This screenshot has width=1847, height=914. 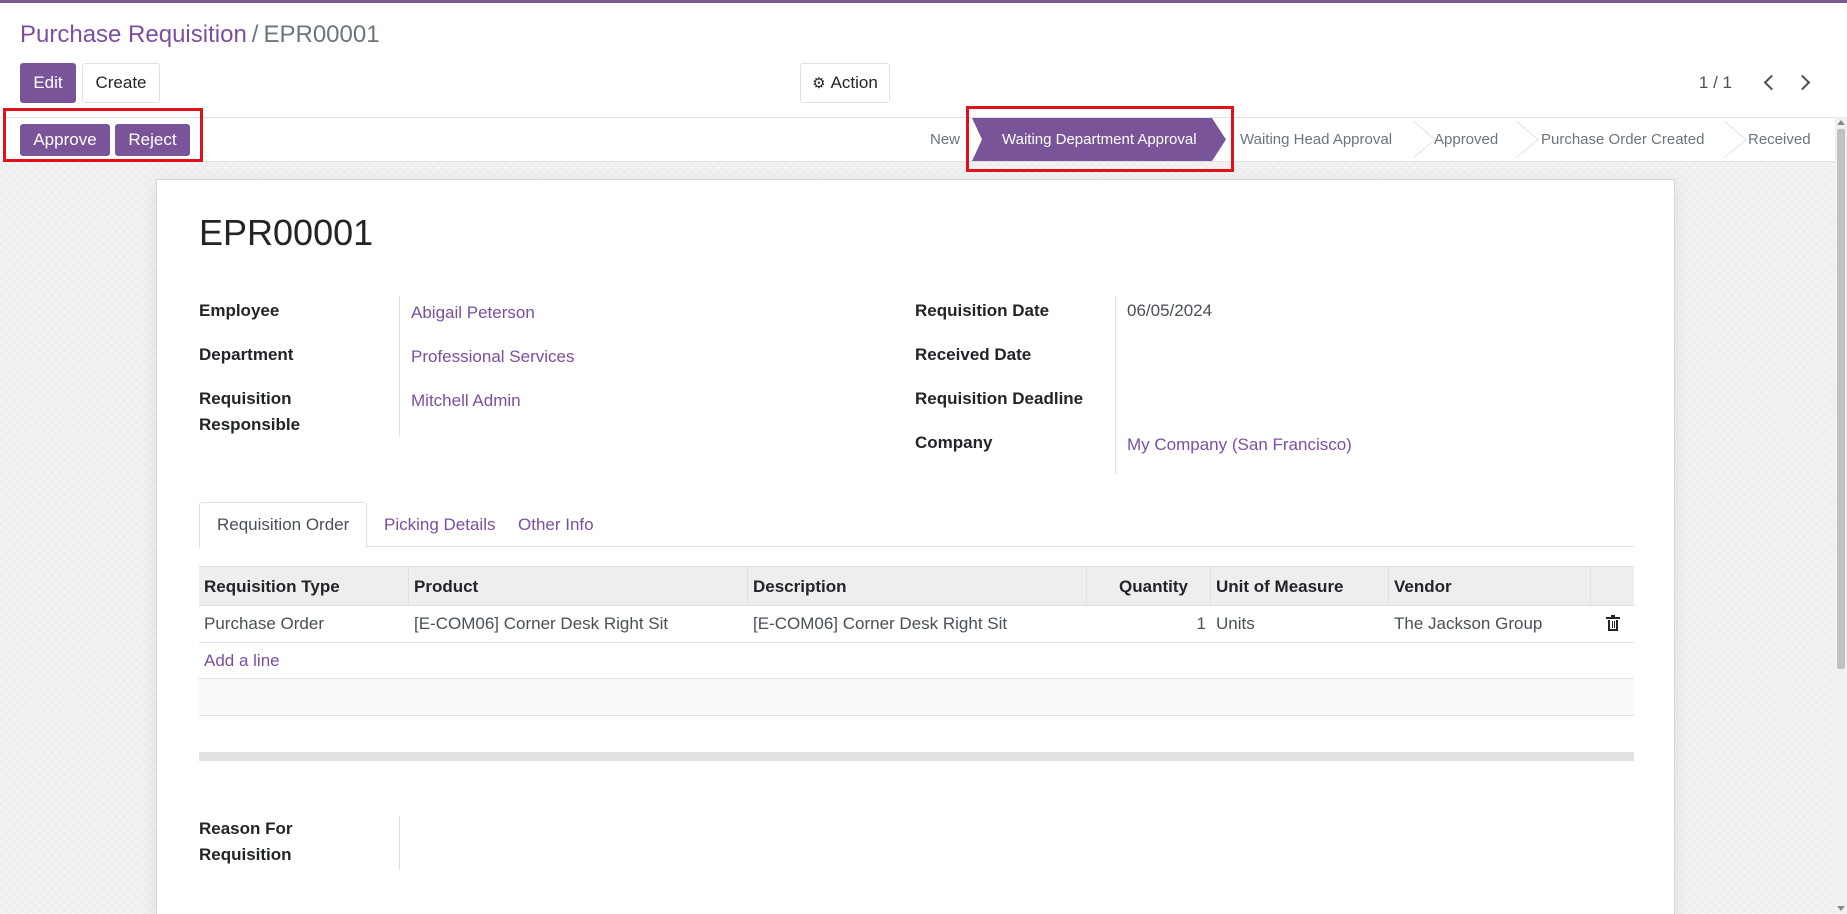 I want to click on add-line-row: Add a line, so click(x=916, y=661).